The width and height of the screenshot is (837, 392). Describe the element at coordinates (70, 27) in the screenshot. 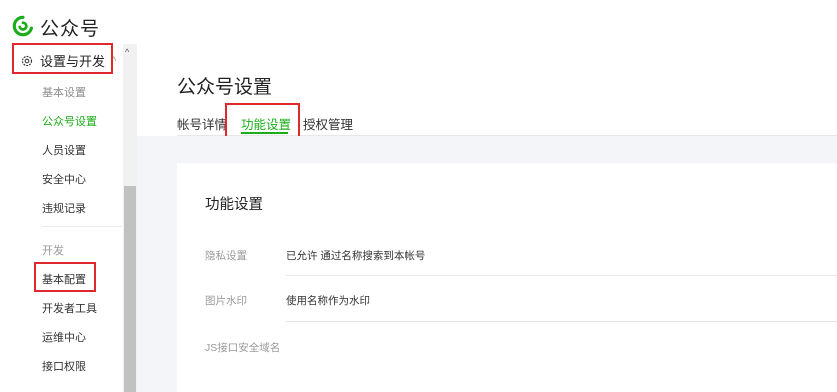

I see `brand-name: 公众号` at that location.